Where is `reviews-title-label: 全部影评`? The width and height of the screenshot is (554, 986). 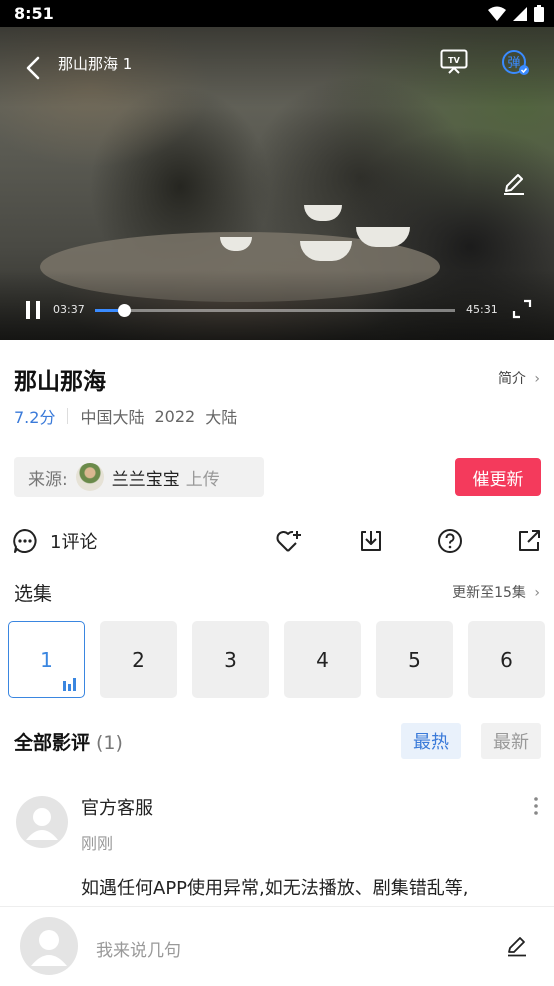
reviews-title-label: 全部影评 is located at coordinates (52, 743).